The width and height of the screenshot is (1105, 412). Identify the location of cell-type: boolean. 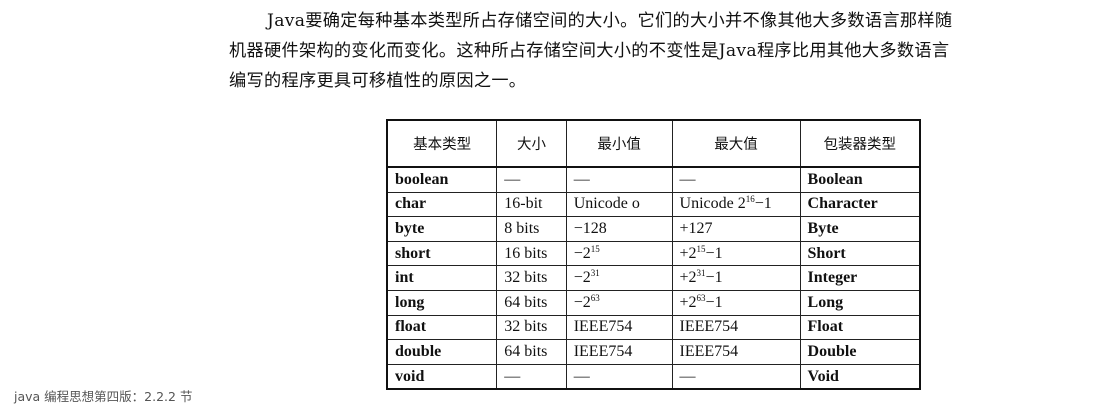
(442, 179).